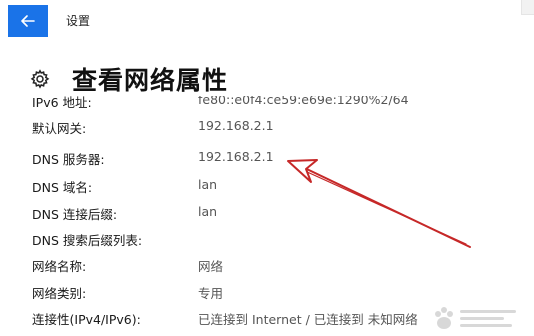 The image size is (534, 336). I want to click on prop-label: 网络类别:, so click(59, 293).